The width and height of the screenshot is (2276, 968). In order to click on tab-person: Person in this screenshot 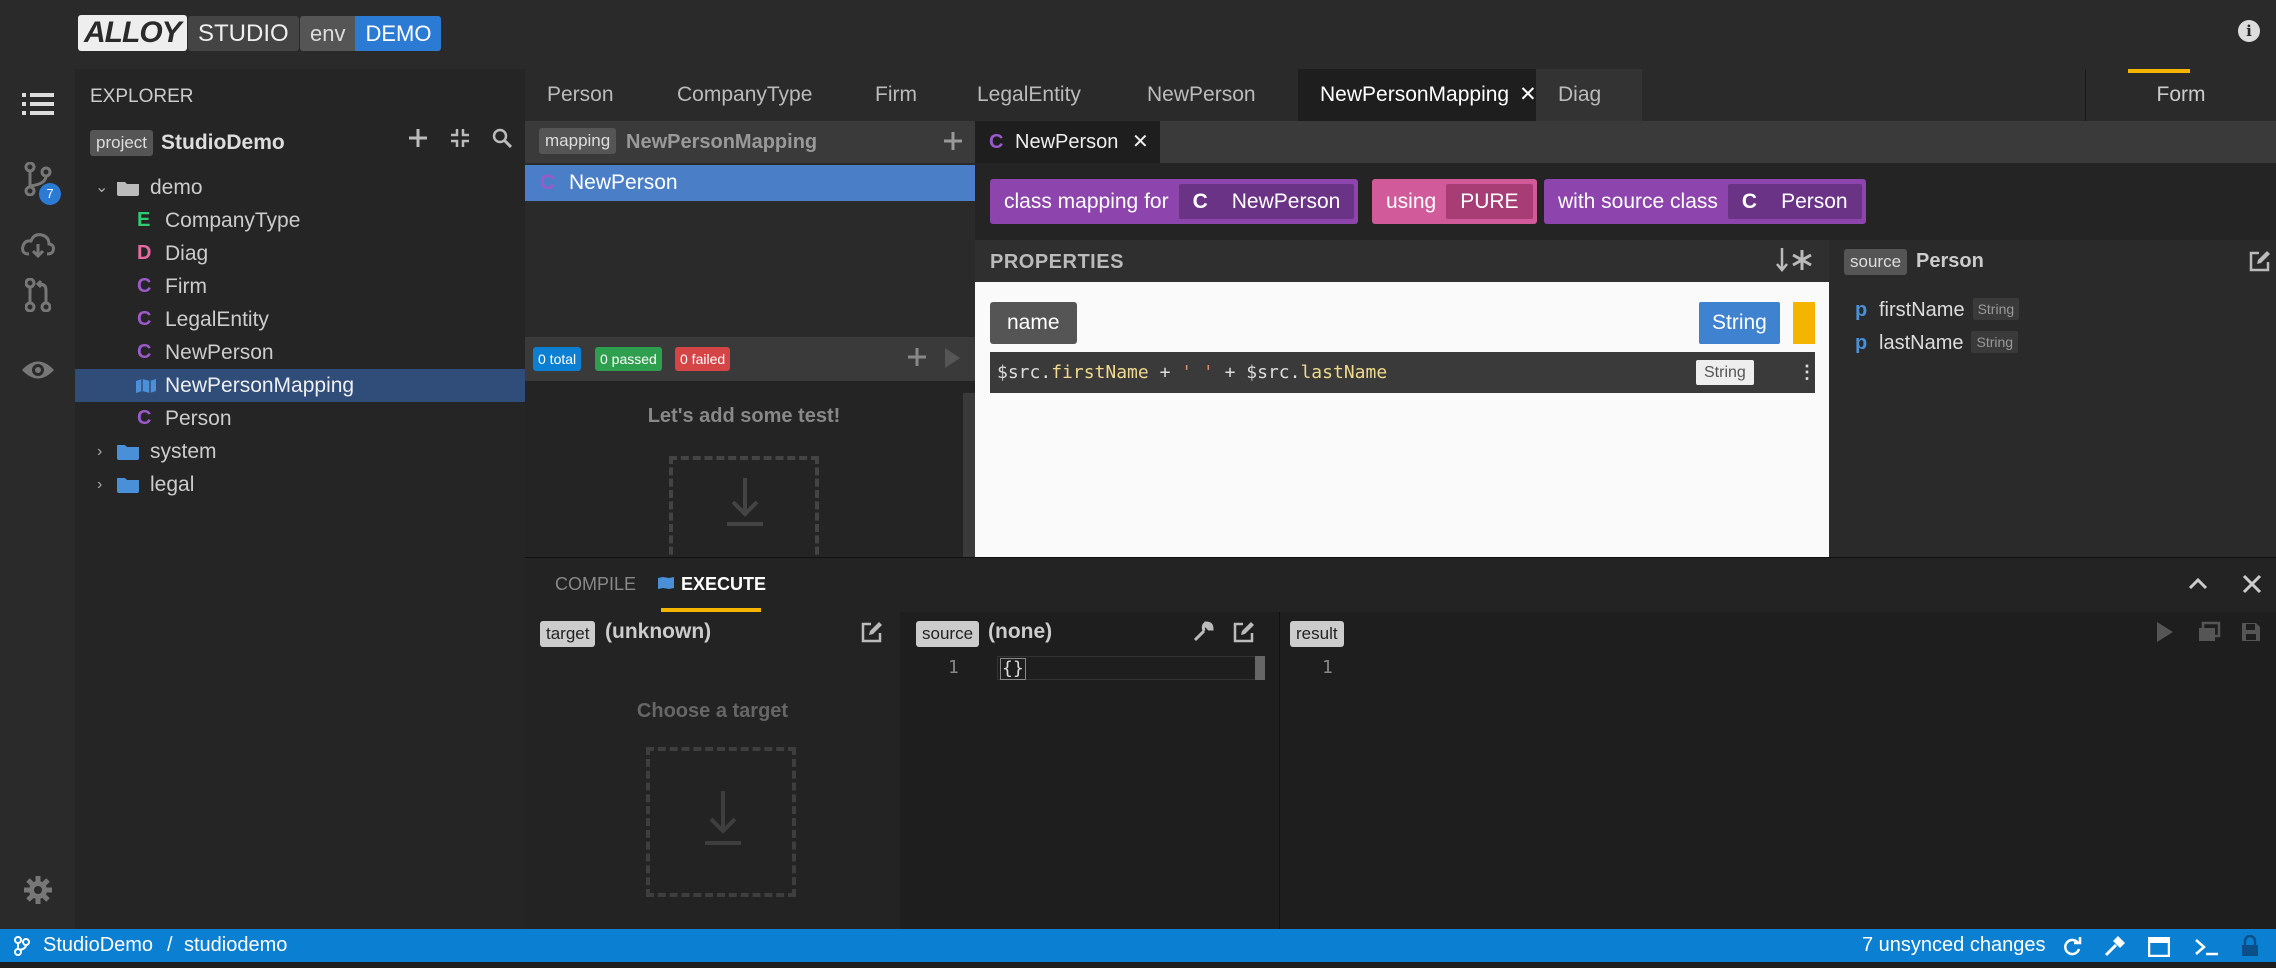, I will do `click(580, 95)`.